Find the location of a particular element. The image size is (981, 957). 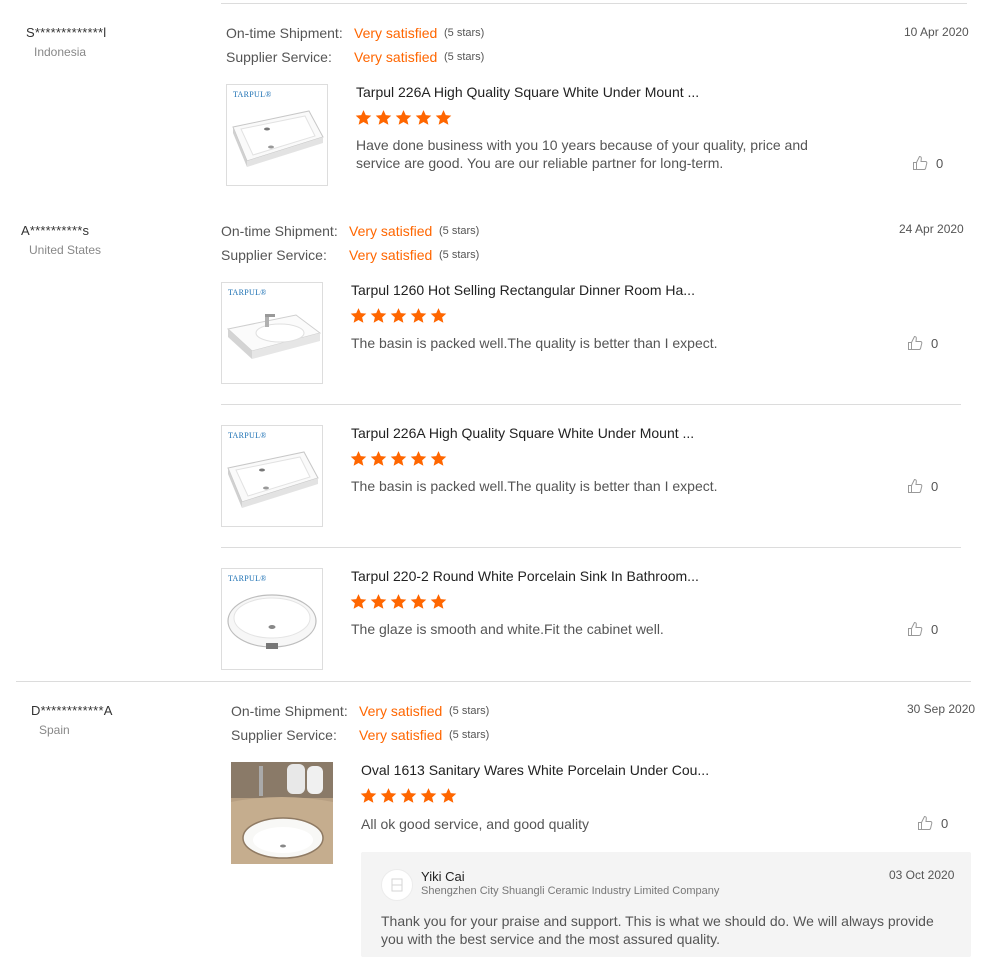

review-date: 30 Sep 2020 is located at coordinates (941, 709).